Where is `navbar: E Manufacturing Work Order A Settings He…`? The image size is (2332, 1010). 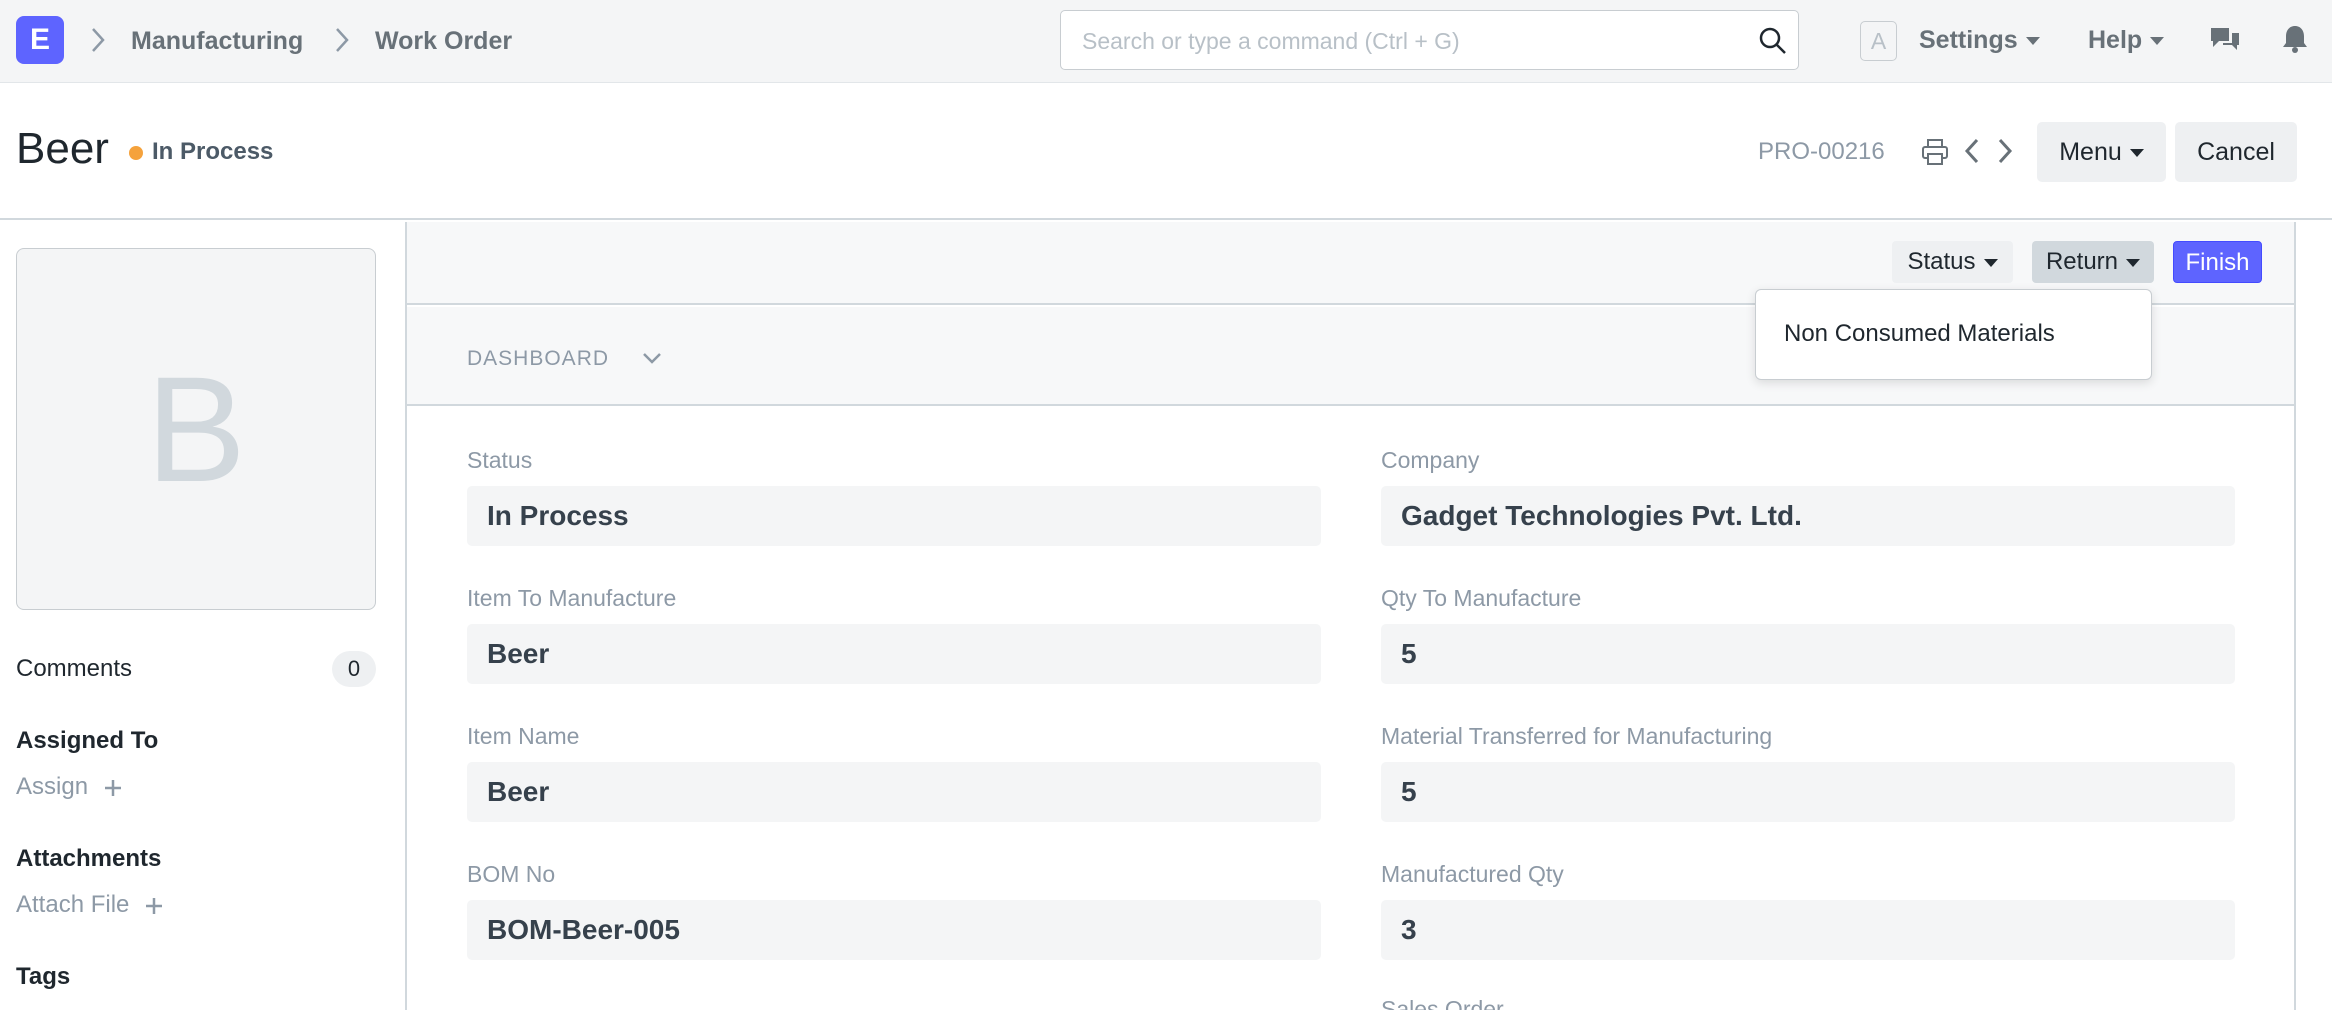 navbar: E Manufacturing Work Order A Settings He… is located at coordinates (1166, 41).